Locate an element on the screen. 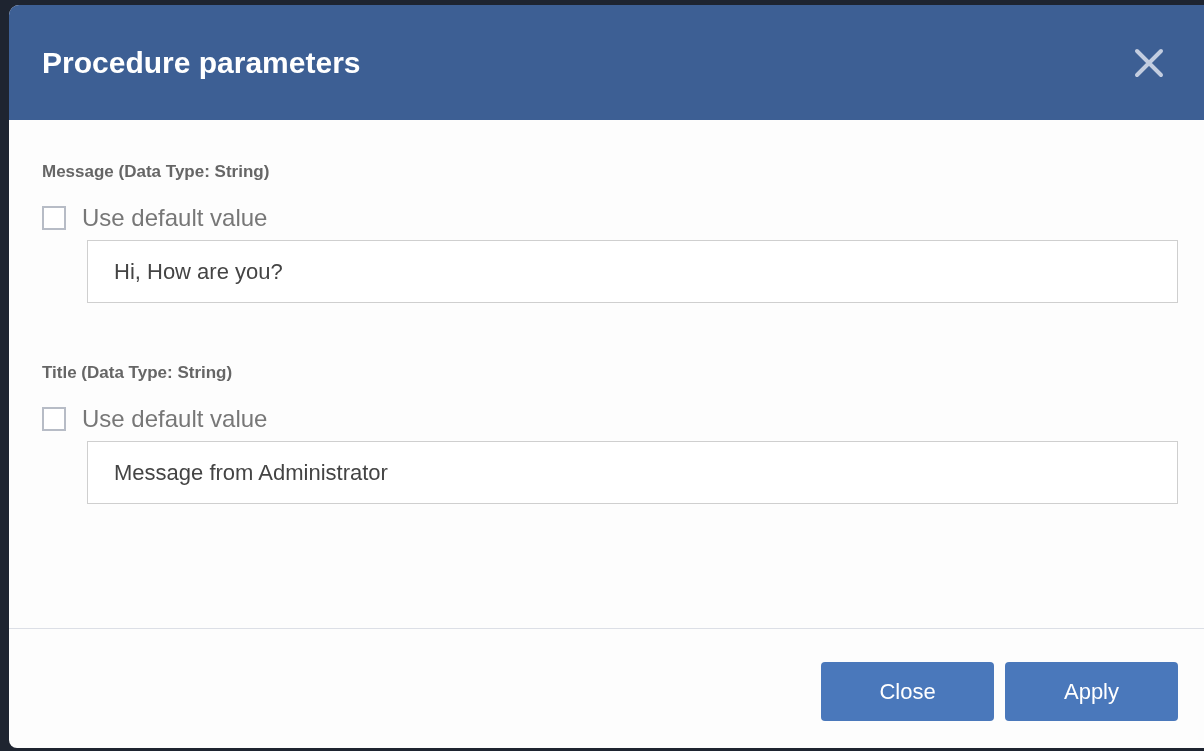 The image size is (1204, 751). dialog-title: Procedure parameters is located at coordinates (201, 62).